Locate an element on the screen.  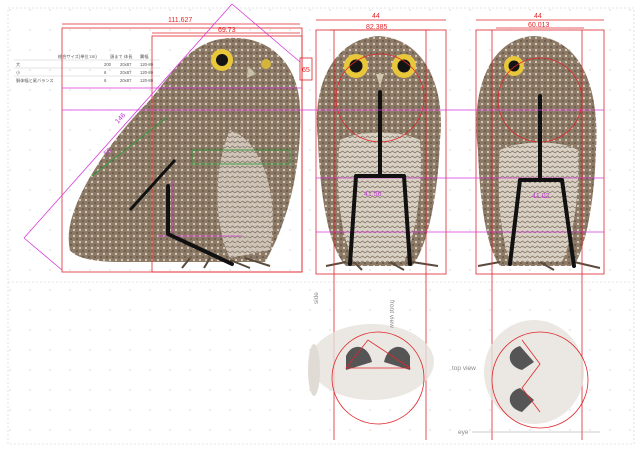
side-label: side is located at coordinates (316, 298).